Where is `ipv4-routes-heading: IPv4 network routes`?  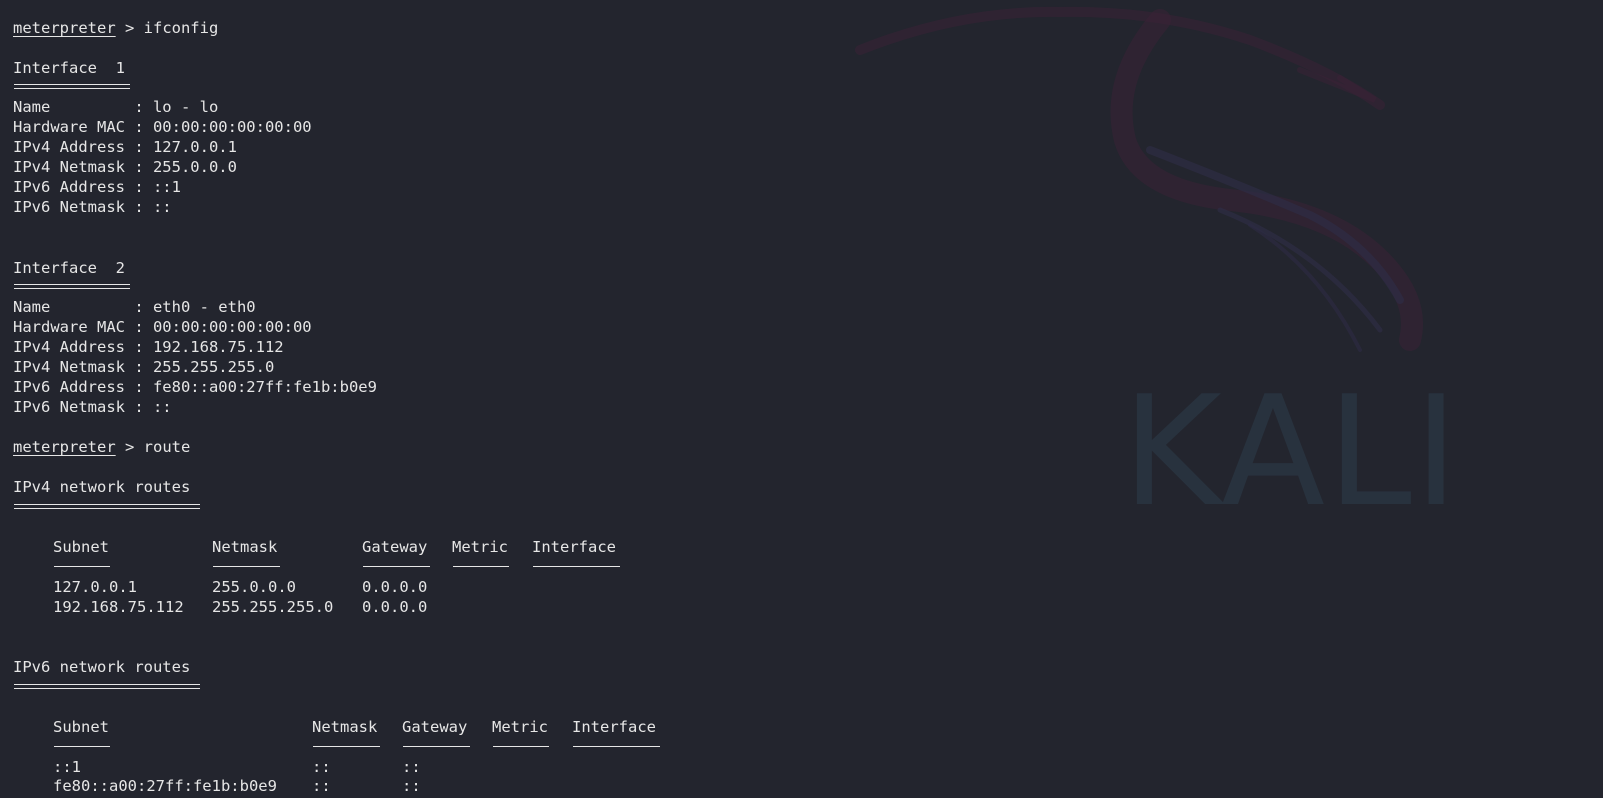
ipv4-routes-heading: IPv4 network routes is located at coordinates (102, 487).